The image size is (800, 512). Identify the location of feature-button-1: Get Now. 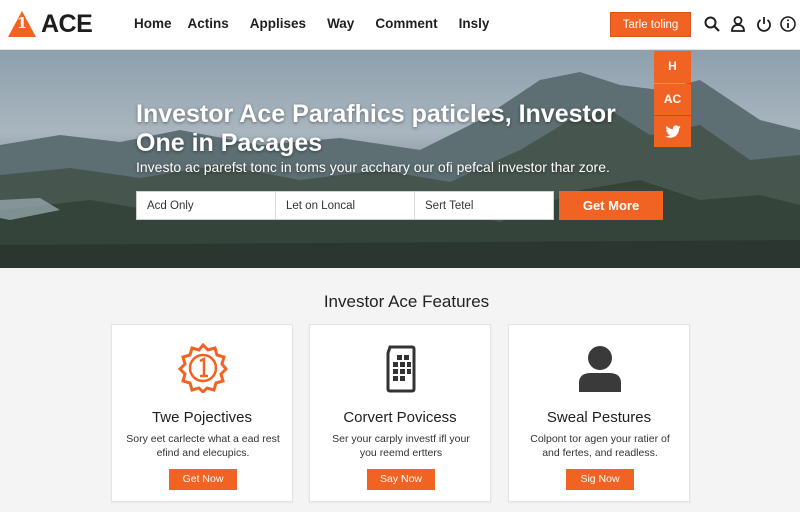
(203, 479).